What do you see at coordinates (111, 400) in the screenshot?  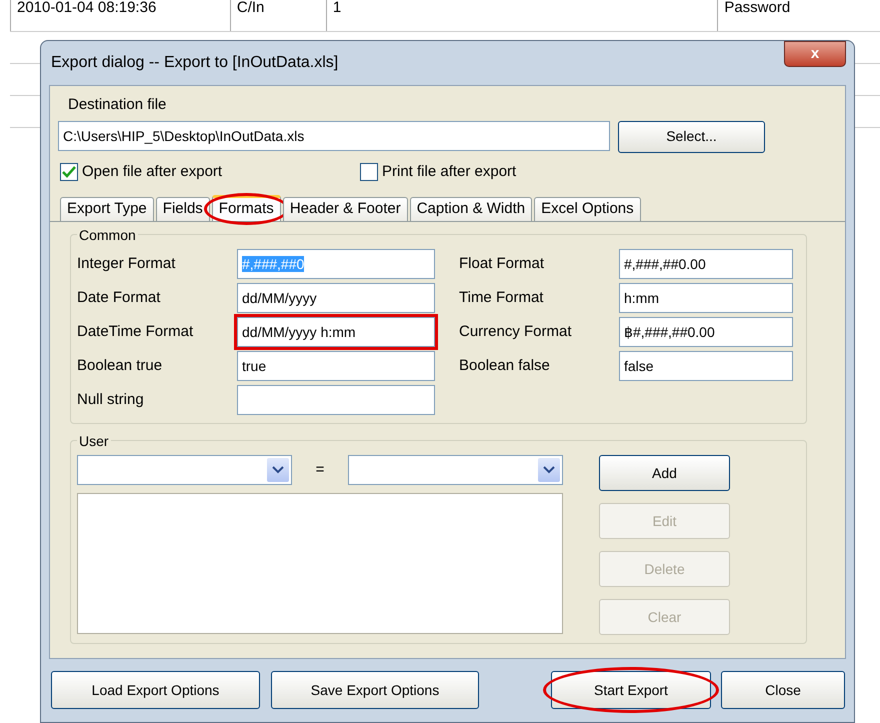 I see `field-label: Null string` at bounding box center [111, 400].